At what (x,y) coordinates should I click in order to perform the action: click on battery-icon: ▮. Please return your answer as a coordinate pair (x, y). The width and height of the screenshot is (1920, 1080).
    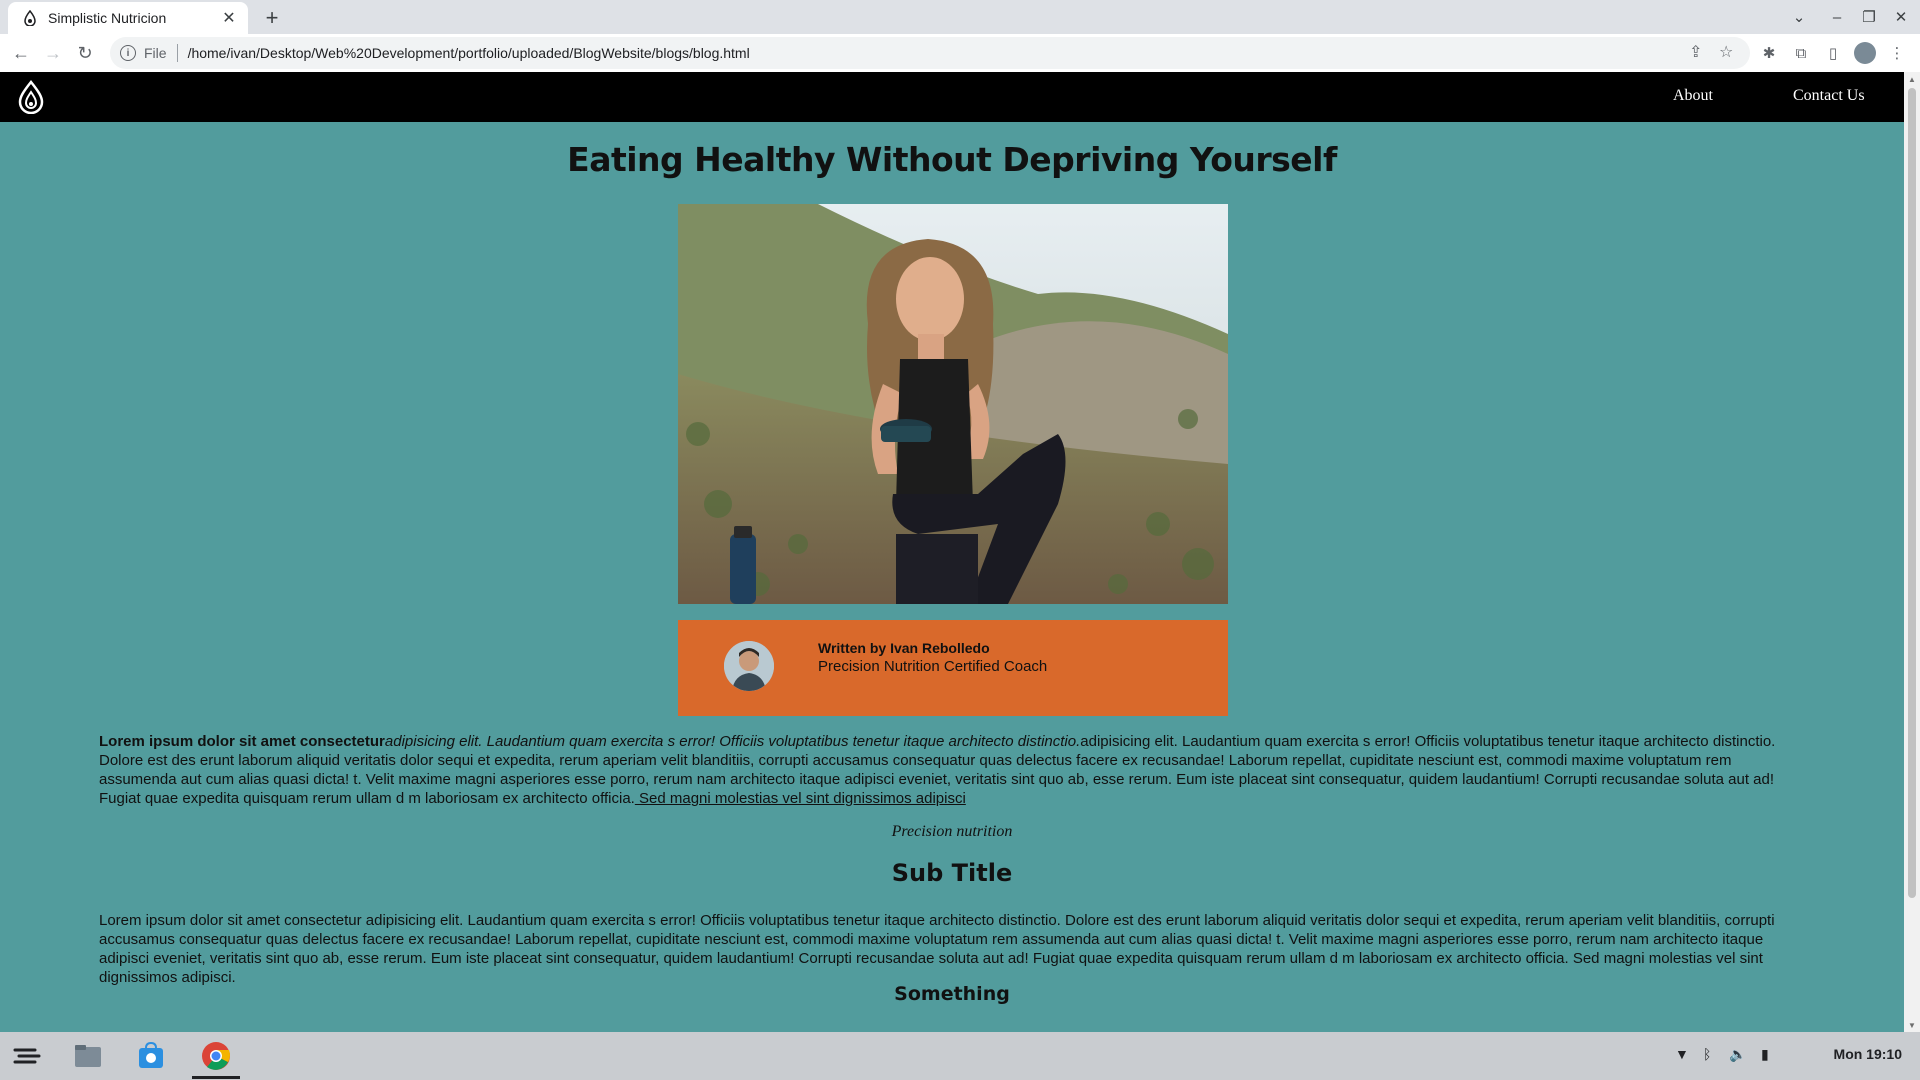
    Looking at the image, I should click on (1765, 1054).